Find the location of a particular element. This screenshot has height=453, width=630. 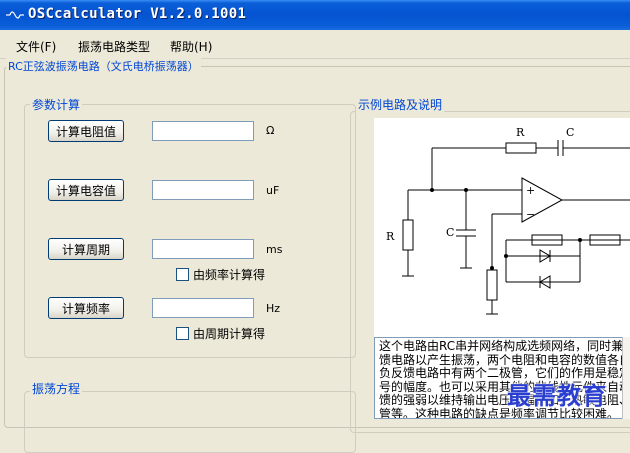

calc-resistance-button: 计算电阻值 is located at coordinates (86, 131).